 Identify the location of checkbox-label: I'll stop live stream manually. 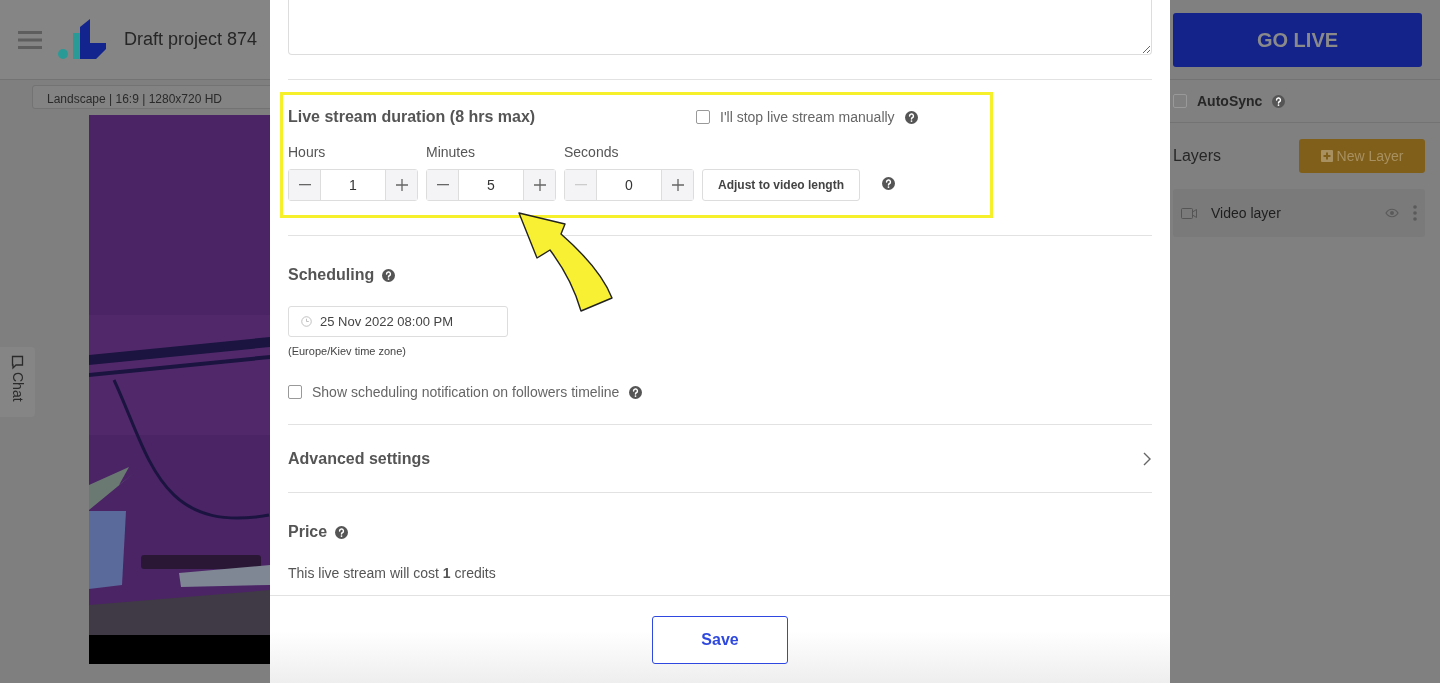
(807, 117).